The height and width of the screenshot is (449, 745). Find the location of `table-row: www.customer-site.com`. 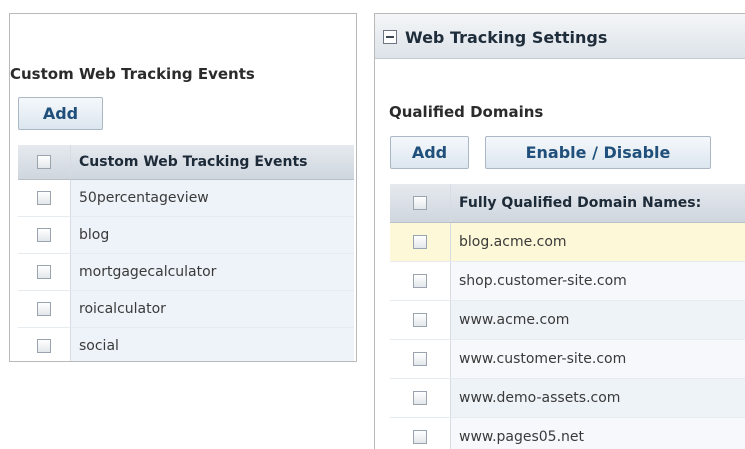

table-row: www.customer-site.com is located at coordinates (567, 359).